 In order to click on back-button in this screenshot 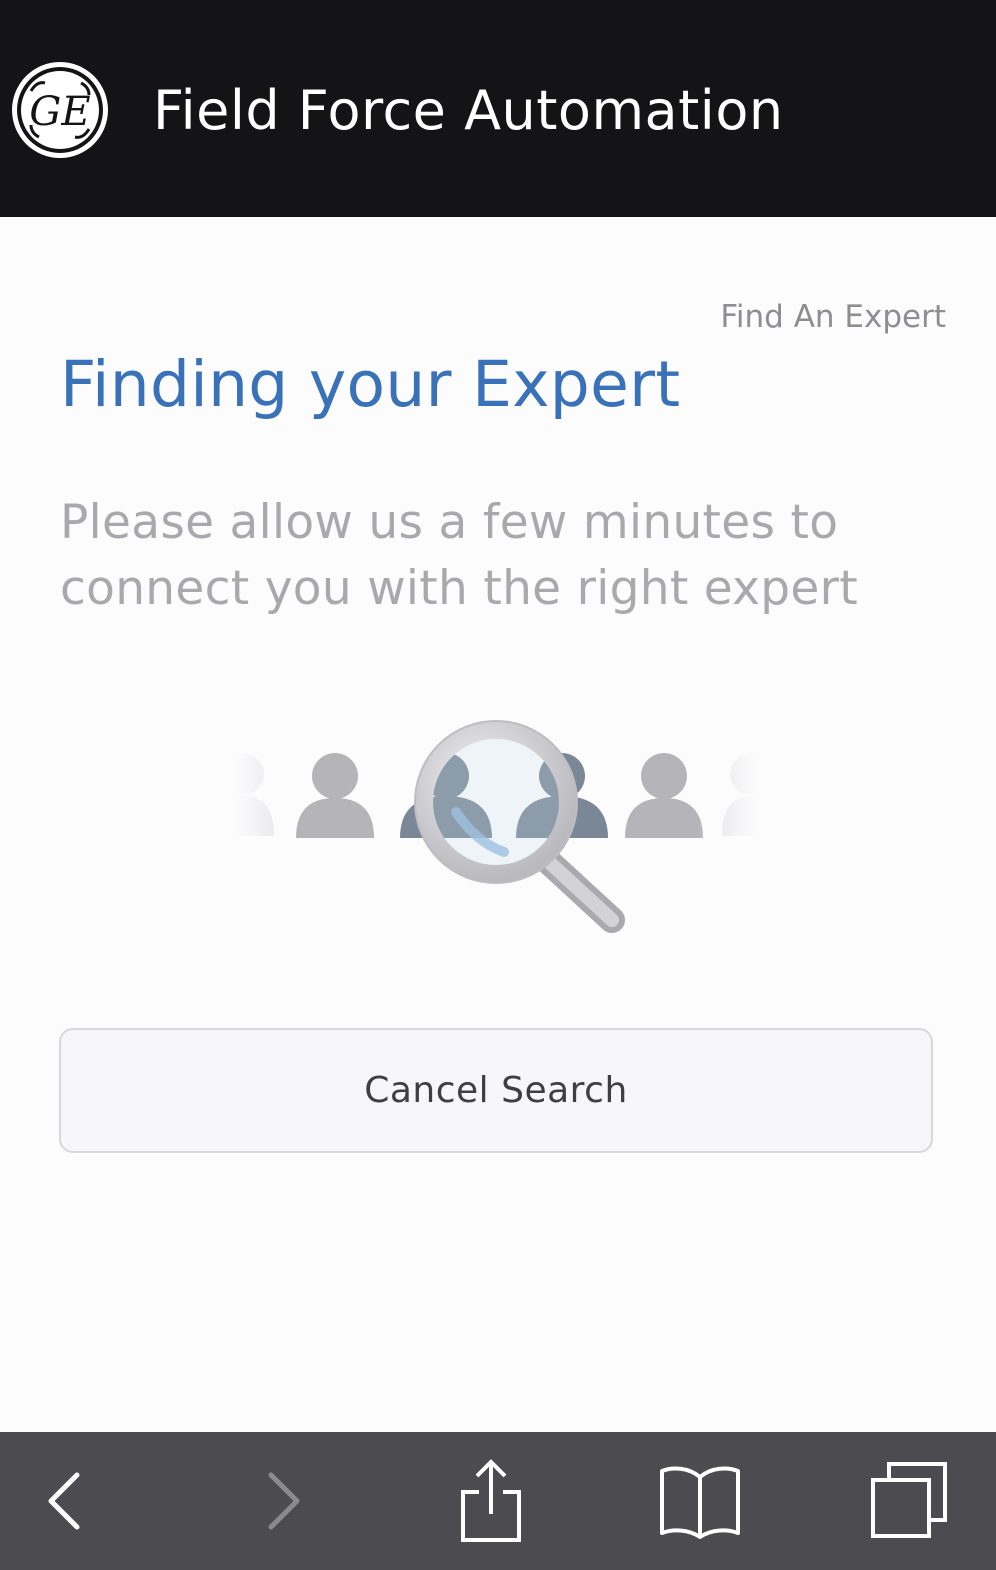, I will do `click(65, 1501)`.